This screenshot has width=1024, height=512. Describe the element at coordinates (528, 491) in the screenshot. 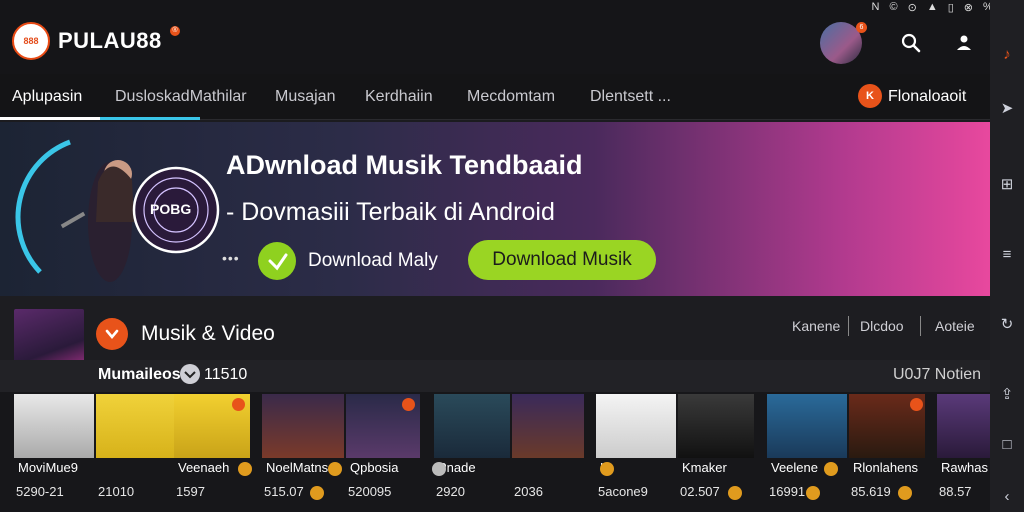

I see `media-meta: 2036` at that location.